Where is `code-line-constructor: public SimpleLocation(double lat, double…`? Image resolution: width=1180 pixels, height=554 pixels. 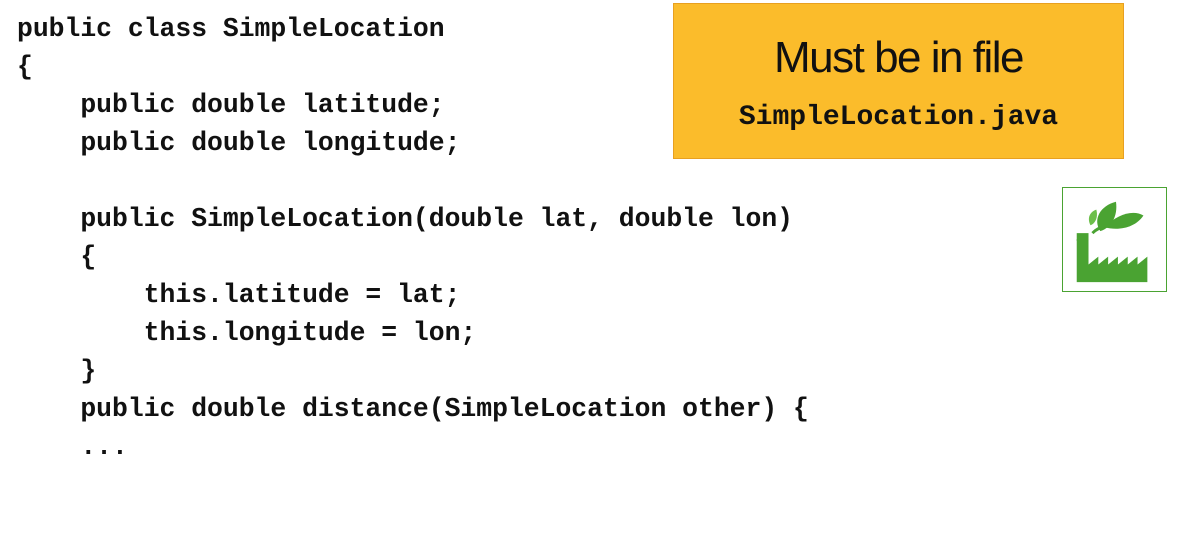
code-line-constructor: public SimpleLocation(double lat, double… is located at coordinates (405, 219).